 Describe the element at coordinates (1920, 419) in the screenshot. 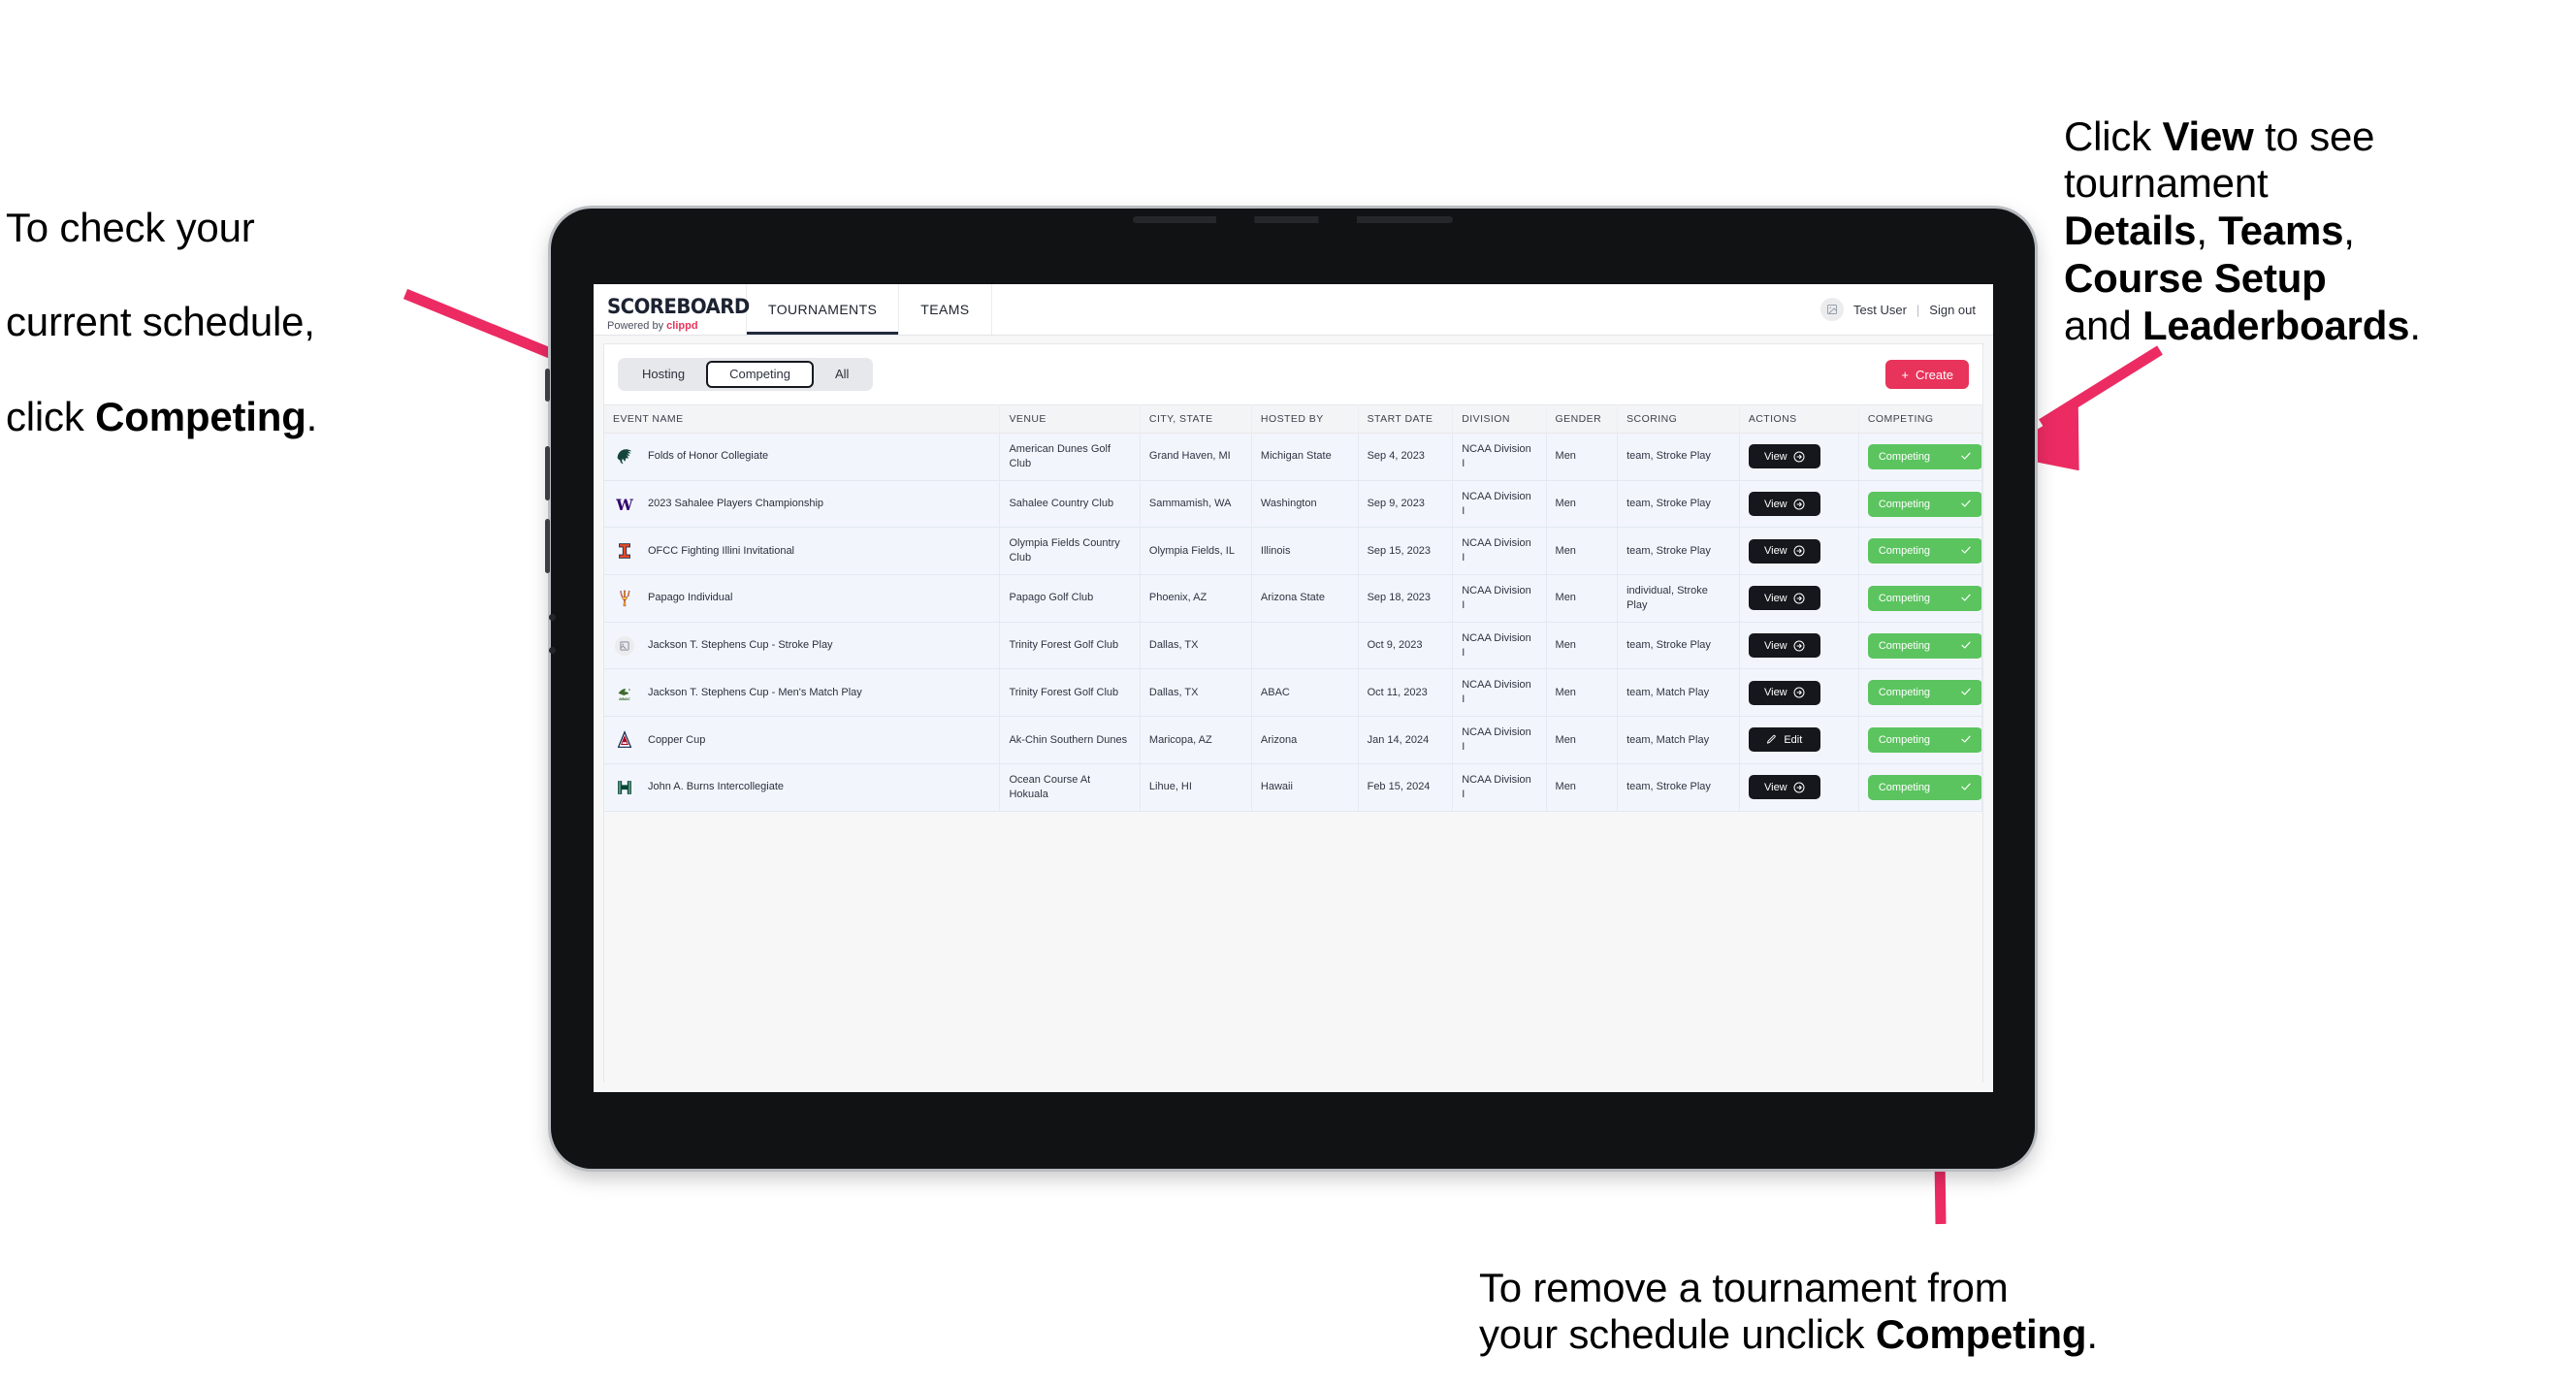

I see `col-competing: COMPETING` at that location.